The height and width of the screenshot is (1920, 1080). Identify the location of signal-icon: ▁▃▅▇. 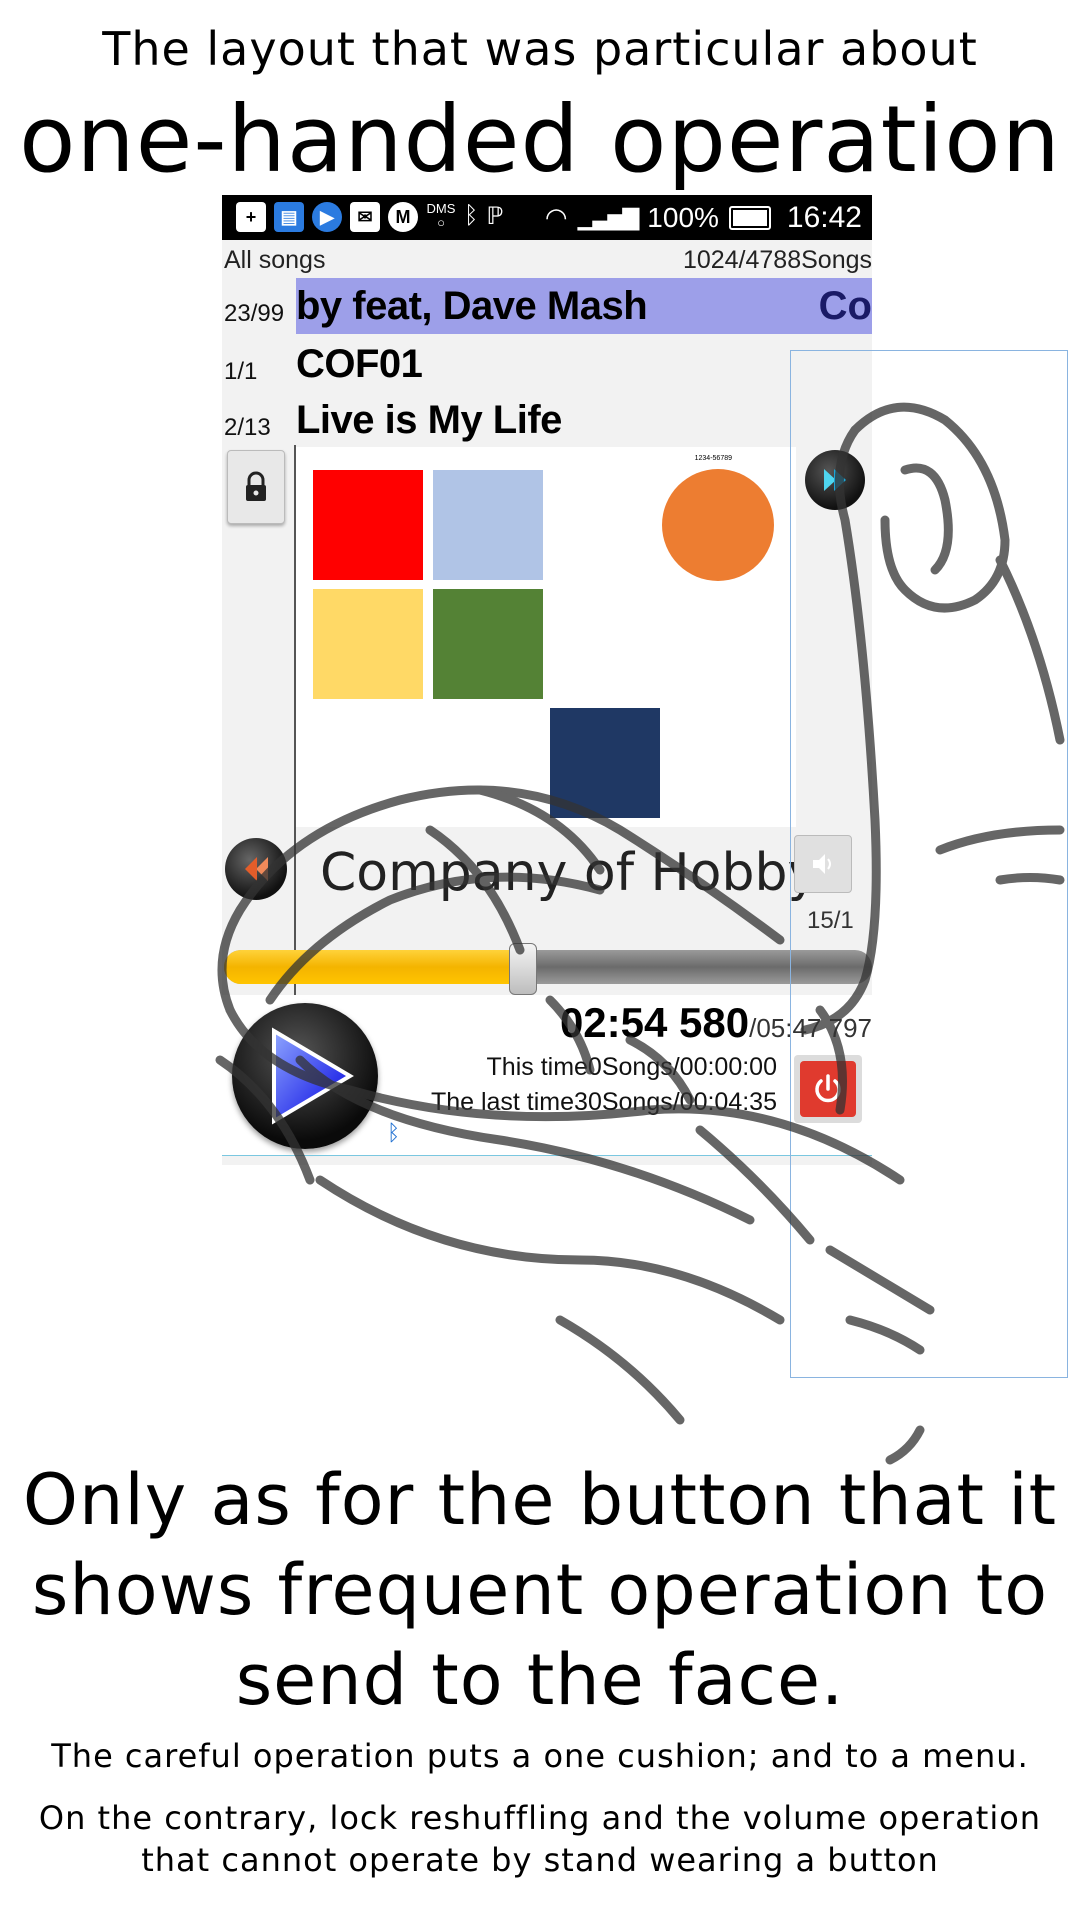
(608, 217).